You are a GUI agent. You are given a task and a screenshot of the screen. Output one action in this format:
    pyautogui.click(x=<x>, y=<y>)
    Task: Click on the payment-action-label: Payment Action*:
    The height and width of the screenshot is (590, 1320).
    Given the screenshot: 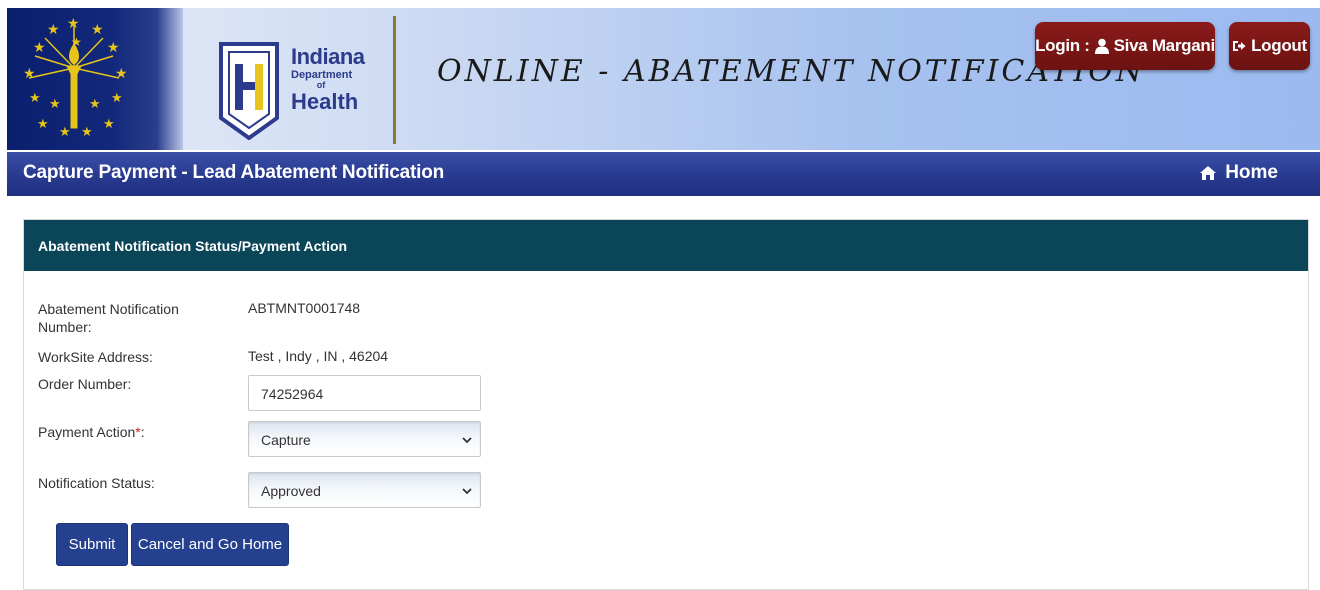 What is the action you would take?
    pyautogui.click(x=91, y=432)
    